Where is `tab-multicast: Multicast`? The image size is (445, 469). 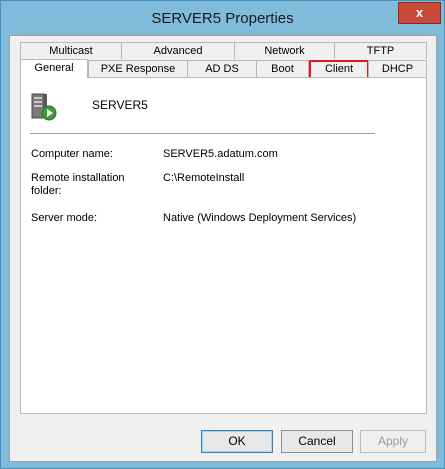
tab-multicast: Multicast is located at coordinates (71, 50).